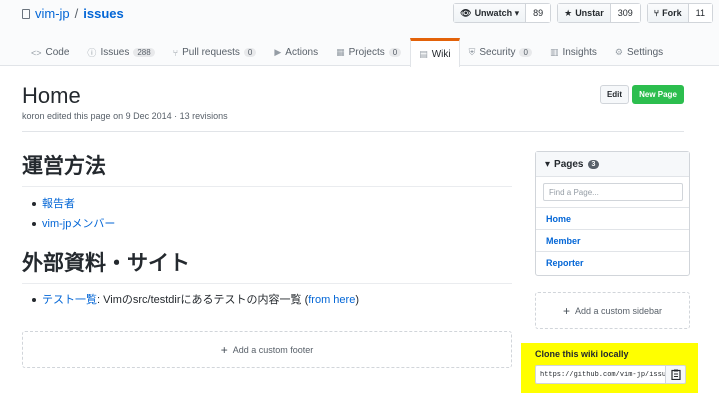  What do you see at coordinates (357, 300) in the screenshot?
I see `list-item-text: )` at bounding box center [357, 300].